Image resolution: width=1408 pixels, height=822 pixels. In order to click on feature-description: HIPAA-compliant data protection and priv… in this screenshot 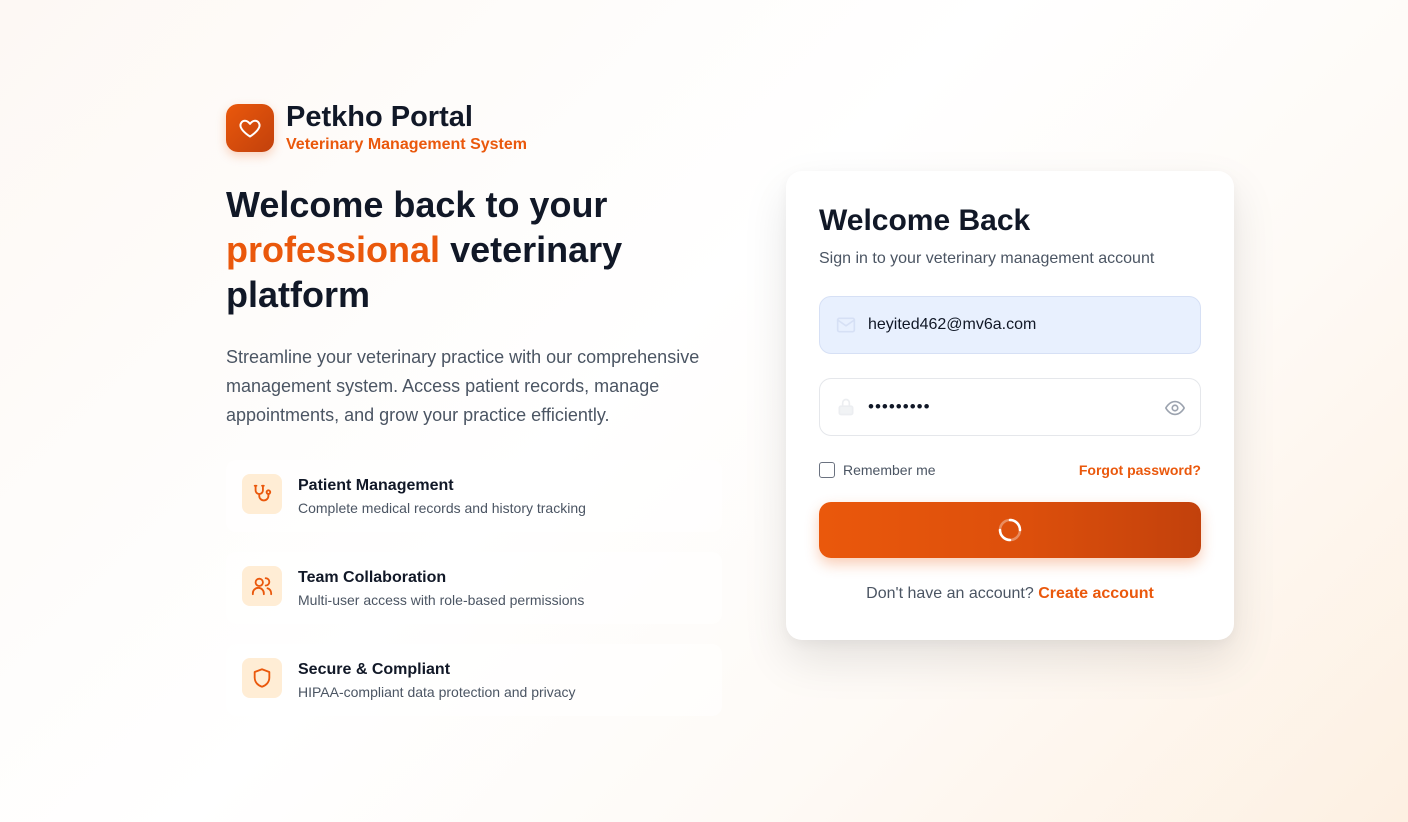, I will do `click(437, 692)`.